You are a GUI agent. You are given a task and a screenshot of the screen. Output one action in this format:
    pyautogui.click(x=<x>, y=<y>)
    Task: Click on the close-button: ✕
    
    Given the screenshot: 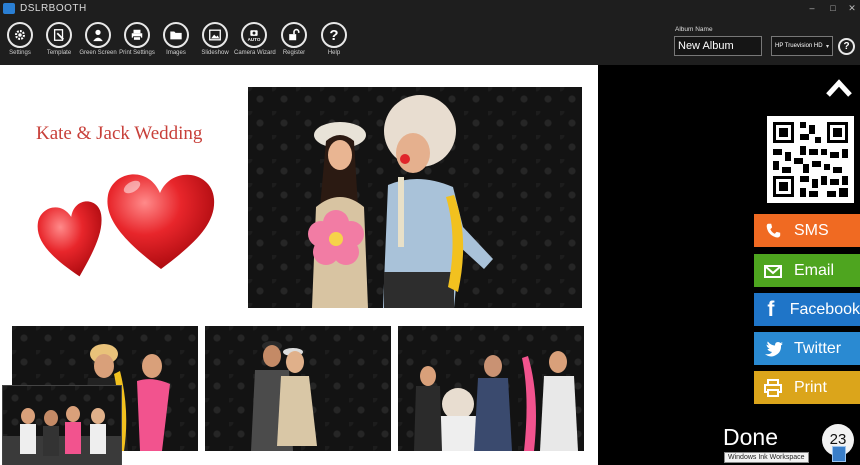 What is the action you would take?
    pyautogui.click(x=852, y=8)
    